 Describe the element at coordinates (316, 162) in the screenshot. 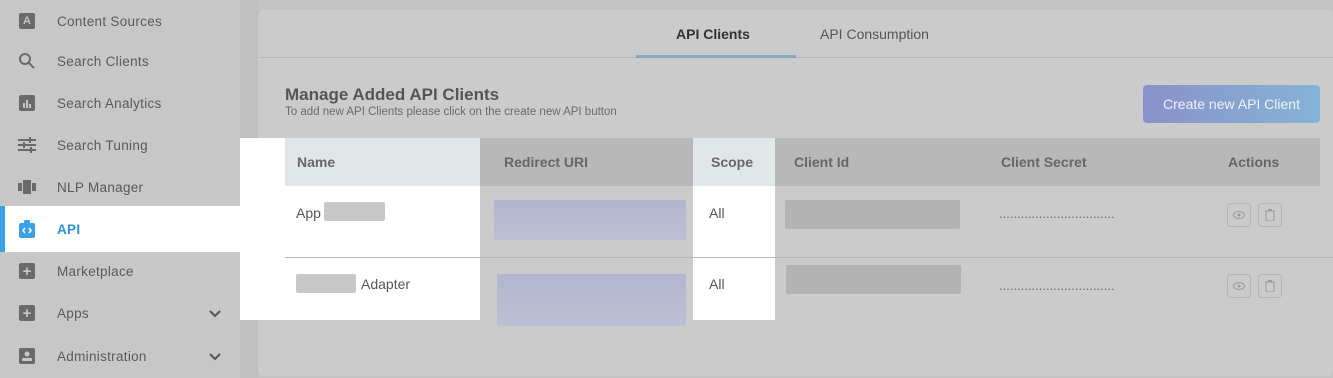

I see `column-header-name: Name` at that location.